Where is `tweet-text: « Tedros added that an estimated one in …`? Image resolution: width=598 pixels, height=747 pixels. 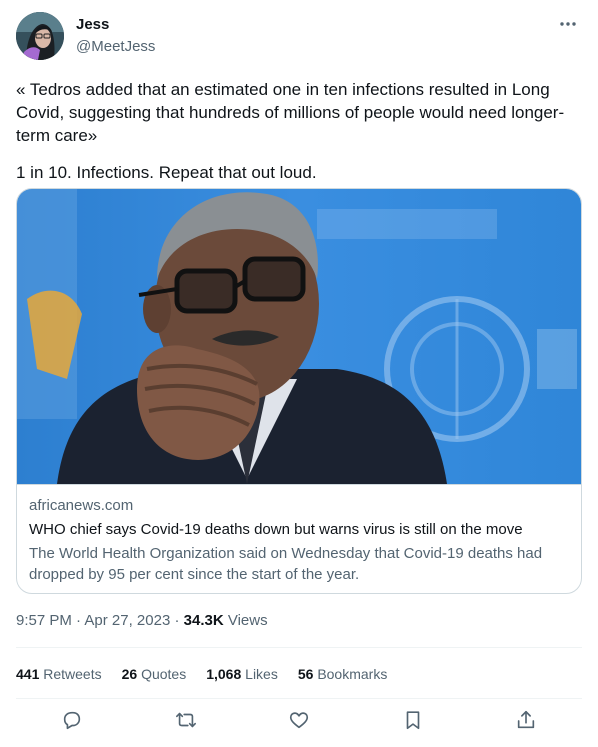 tweet-text: « Tedros added that an estimated one in … is located at coordinates (299, 131).